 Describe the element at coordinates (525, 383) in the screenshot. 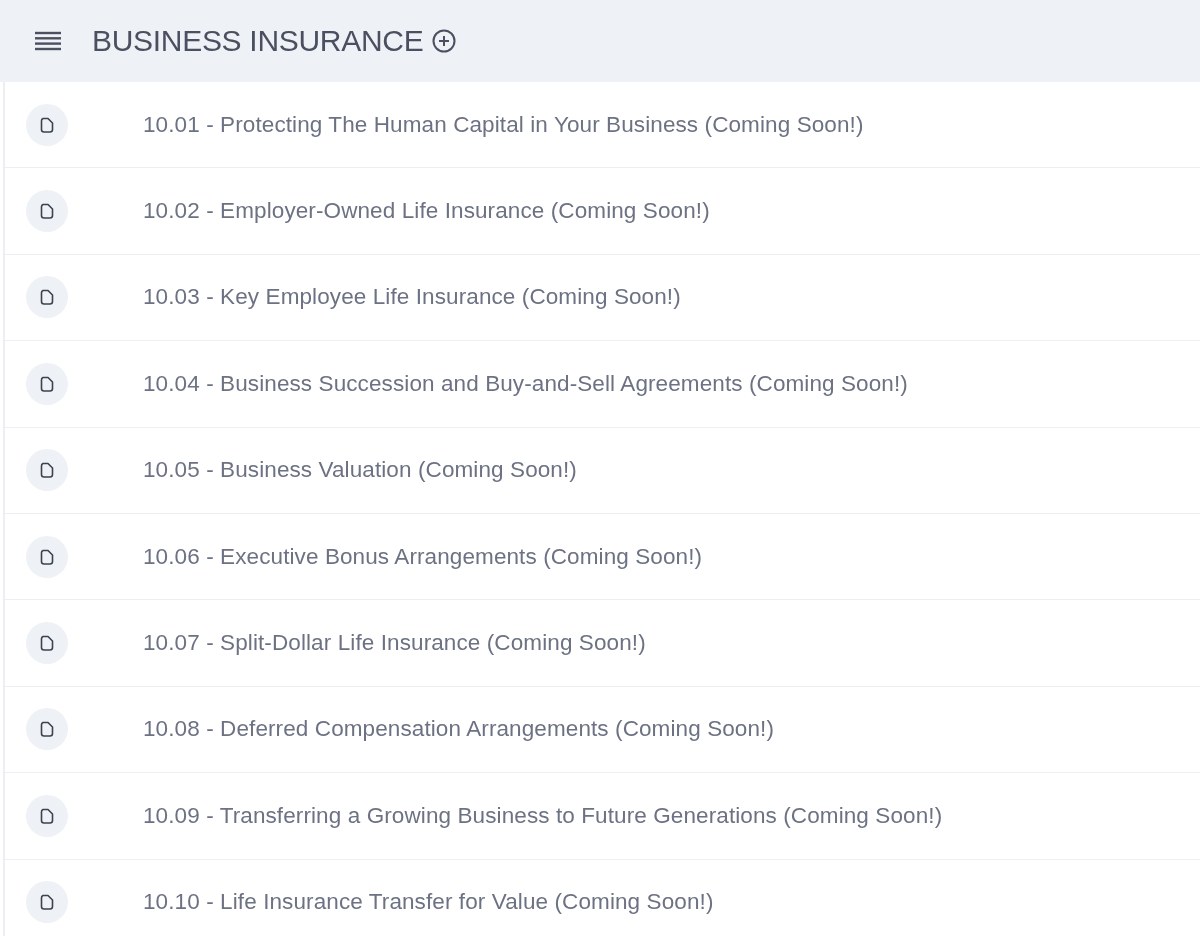

I see `lesson-title: 10.04 - Business Succession and Buy-and-Sell Agreements (Coming Soon!)` at that location.